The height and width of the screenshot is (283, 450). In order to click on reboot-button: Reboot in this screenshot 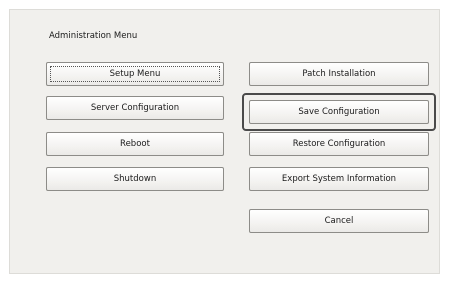, I will do `click(135, 144)`.